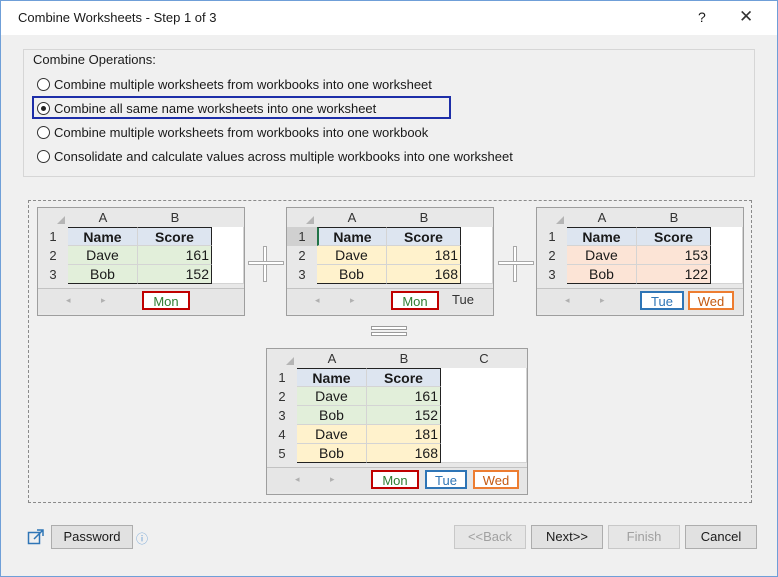 The image size is (778, 577). I want to click on password-button: Password, so click(92, 537).